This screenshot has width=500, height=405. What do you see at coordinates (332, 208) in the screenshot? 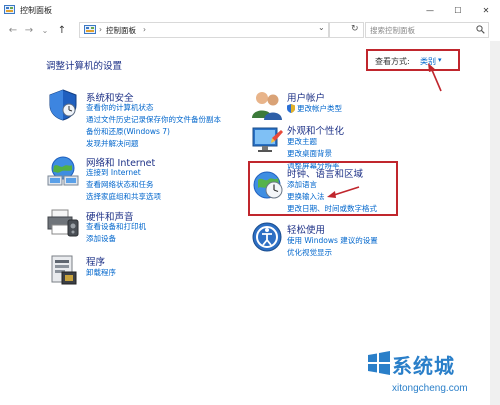
I see `link-change-date-time-format: 更改日期、时间或数字格式` at bounding box center [332, 208].